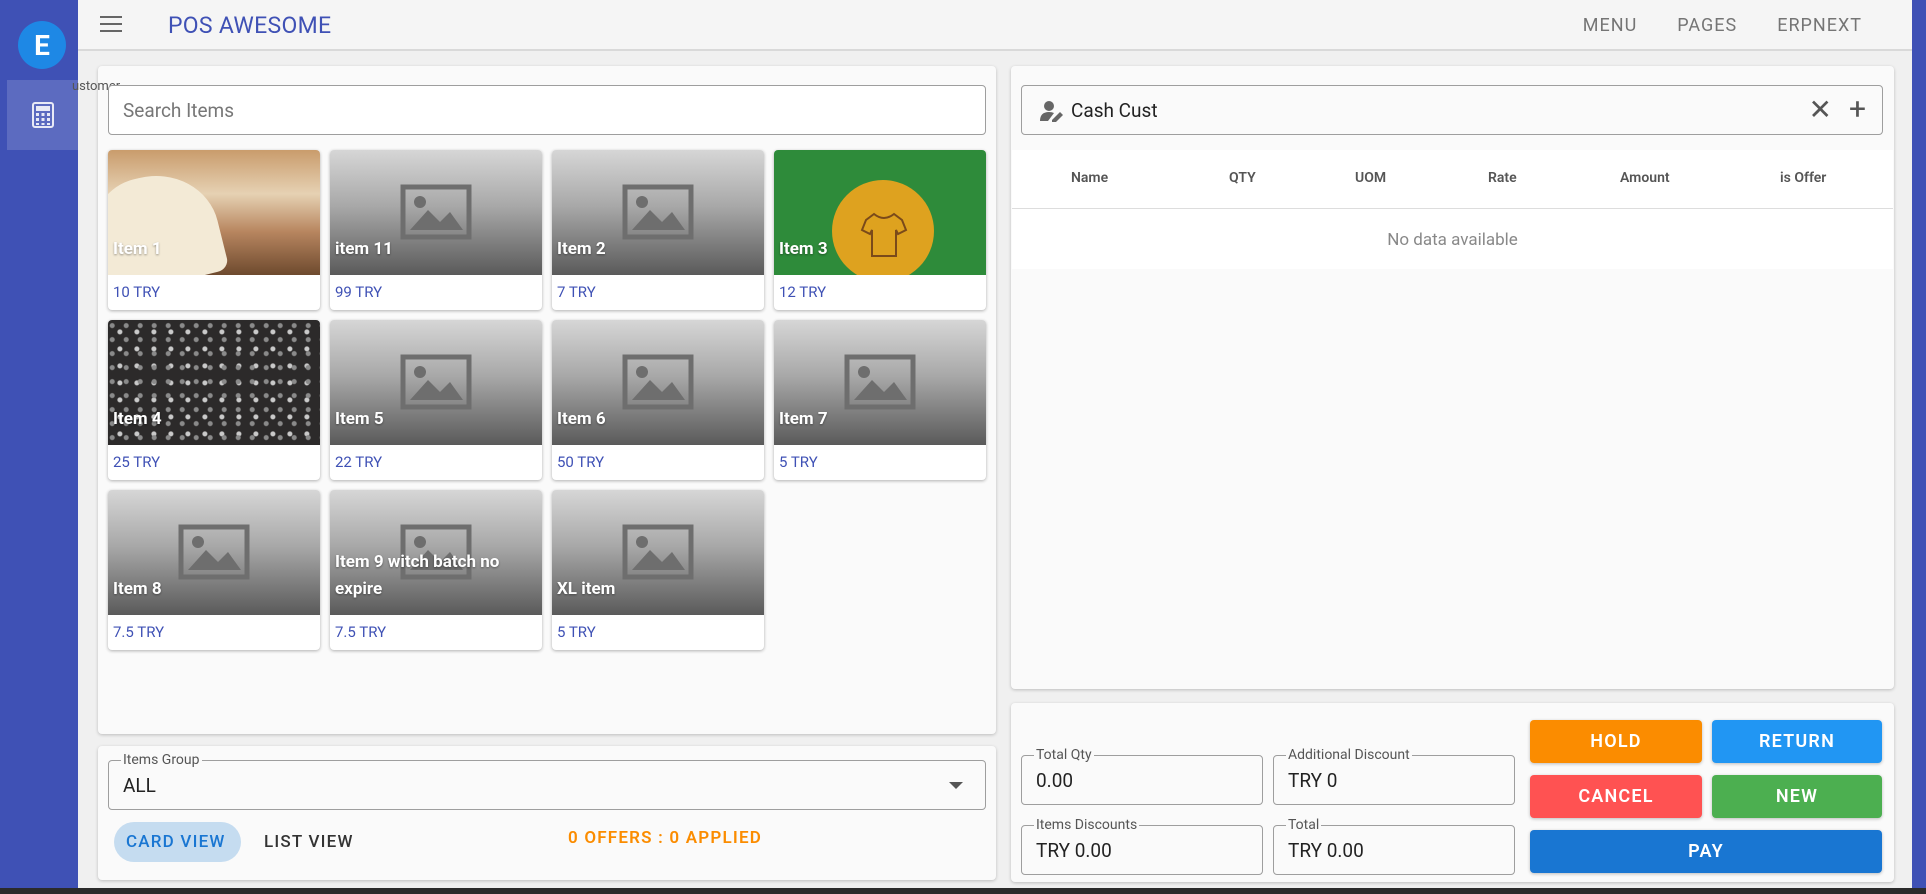 The image size is (1926, 894). What do you see at coordinates (995, 25) in the screenshot?
I see `top-app-bar: POS AWESOME MENU PAGES ERPNEXT` at bounding box center [995, 25].